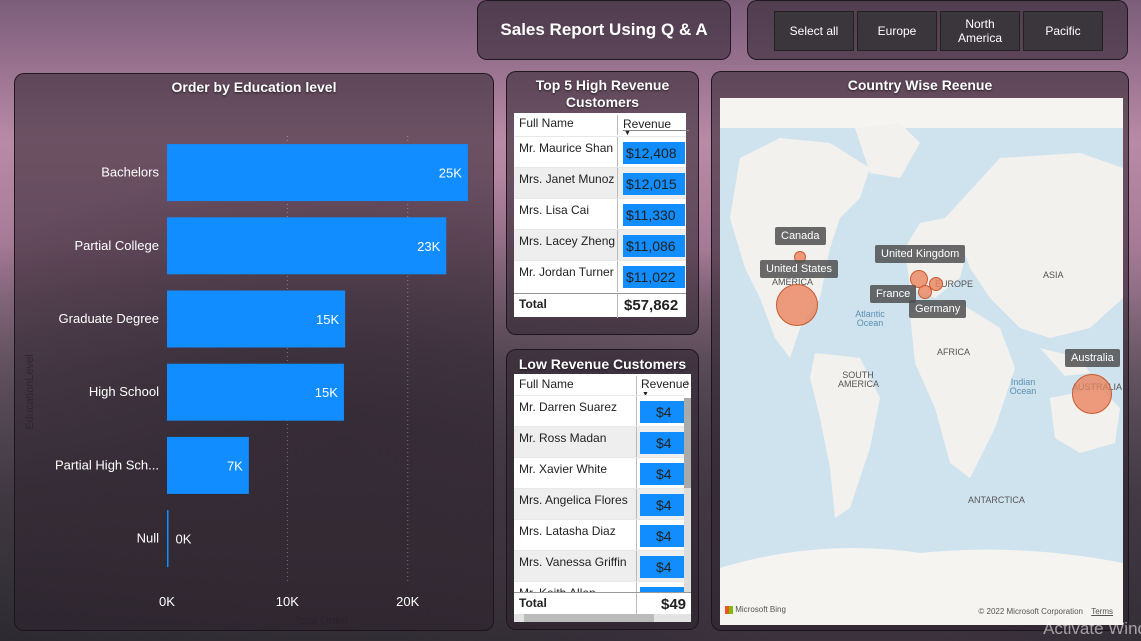 The image size is (1141, 641). Describe the element at coordinates (1102, 611) in the screenshot. I see `terms-link: Terms` at that location.